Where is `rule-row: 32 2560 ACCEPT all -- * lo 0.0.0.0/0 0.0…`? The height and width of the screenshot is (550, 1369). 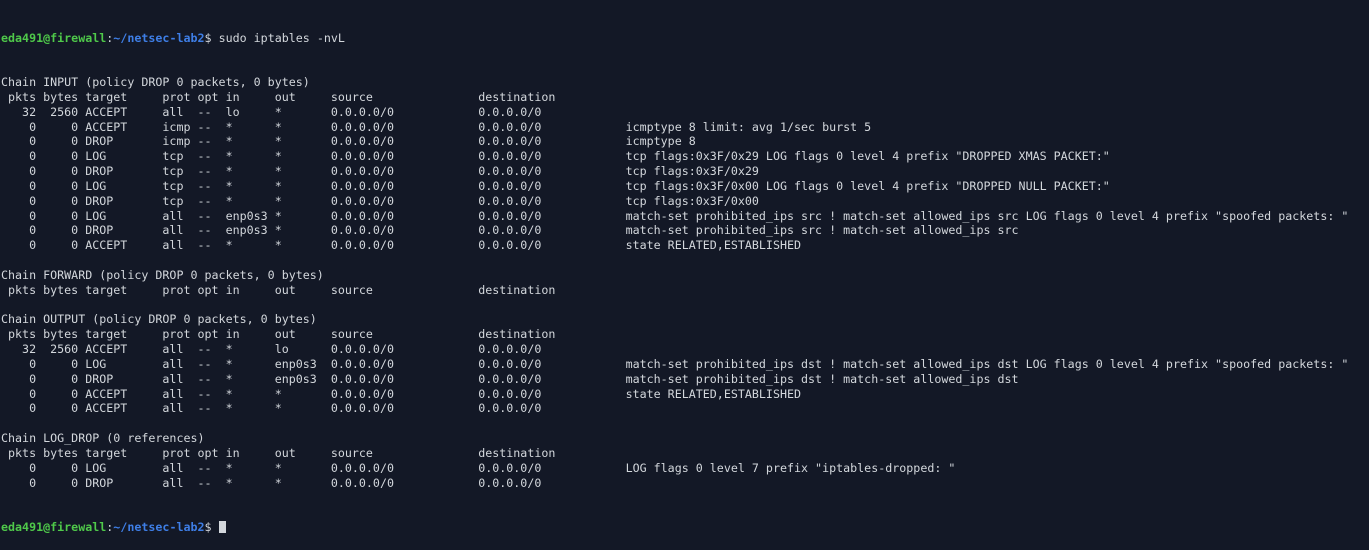 rule-row: 32 2560 ACCEPT all -- * lo 0.0.0.0/0 0.0… is located at coordinates (313, 349).